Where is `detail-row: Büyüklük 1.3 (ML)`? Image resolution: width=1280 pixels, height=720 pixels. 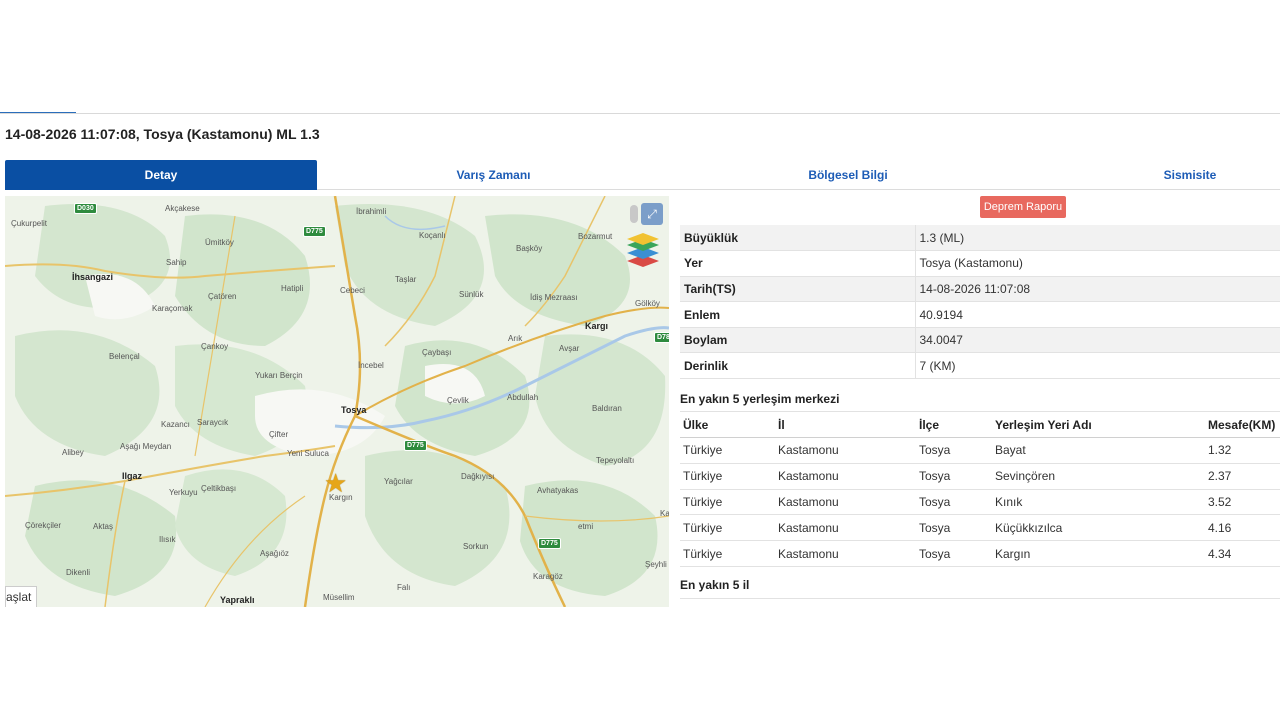
detail-row: Büyüklük 1.3 (ML) is located at coordinates (980, 238).